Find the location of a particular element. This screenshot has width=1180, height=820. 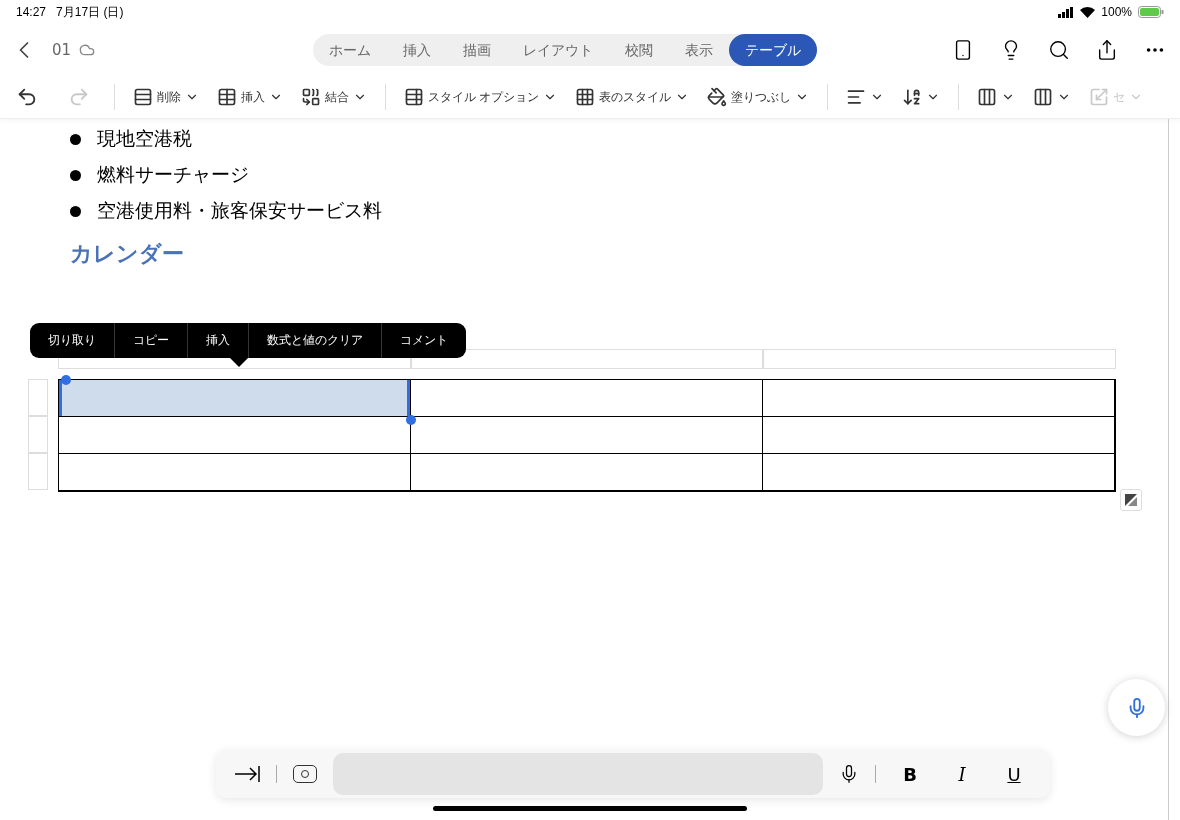

dictate-button is located at coordinates (1136, 707).